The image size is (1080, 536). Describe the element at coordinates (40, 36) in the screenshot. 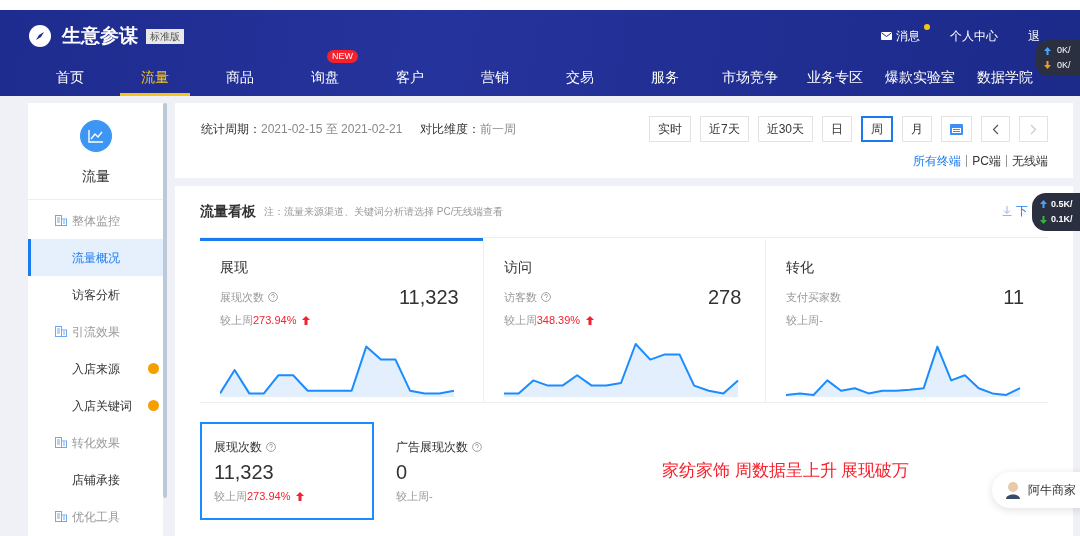

I see `compass-icon` at that location.